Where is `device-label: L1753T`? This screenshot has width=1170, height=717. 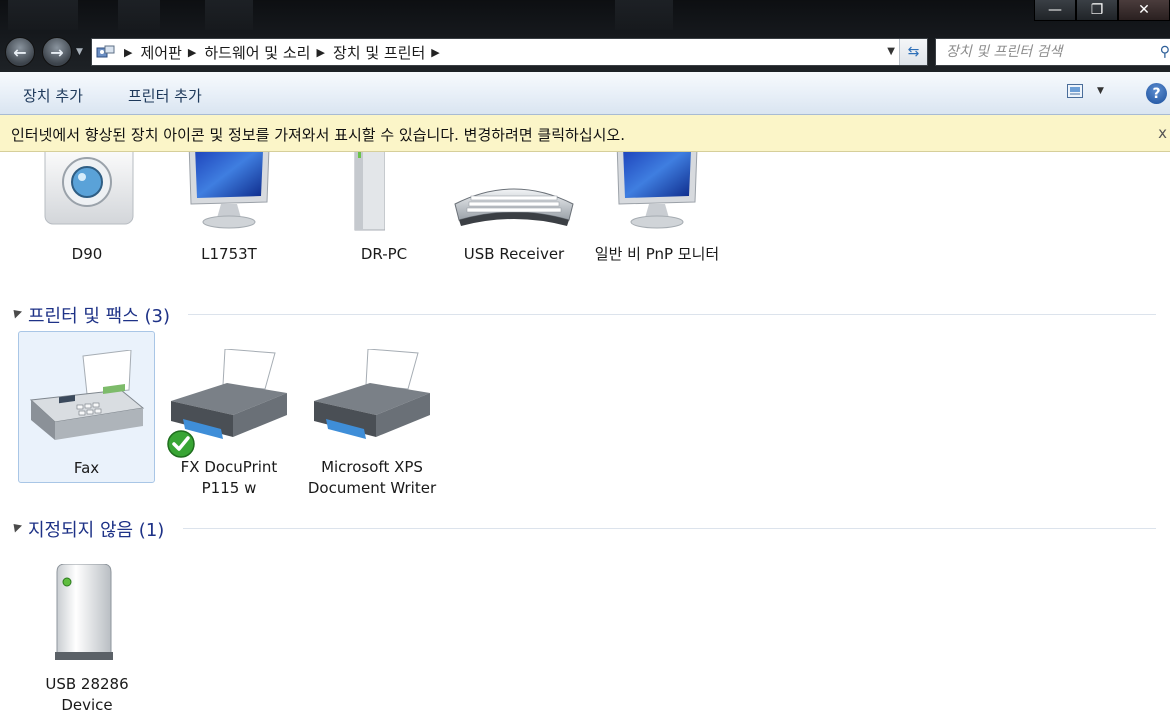
device-label: L1753T is located at coordinates (229, 254).